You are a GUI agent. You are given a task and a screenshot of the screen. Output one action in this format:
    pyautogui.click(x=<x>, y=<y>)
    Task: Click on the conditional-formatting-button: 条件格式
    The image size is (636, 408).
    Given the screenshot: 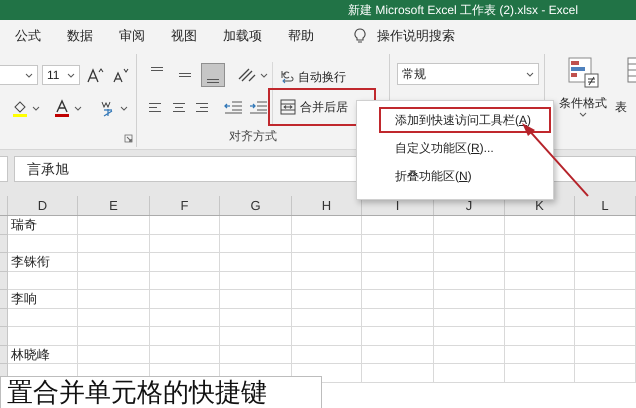 What is the action you would take?
    pyautogui.click(x=583, y=86)
    